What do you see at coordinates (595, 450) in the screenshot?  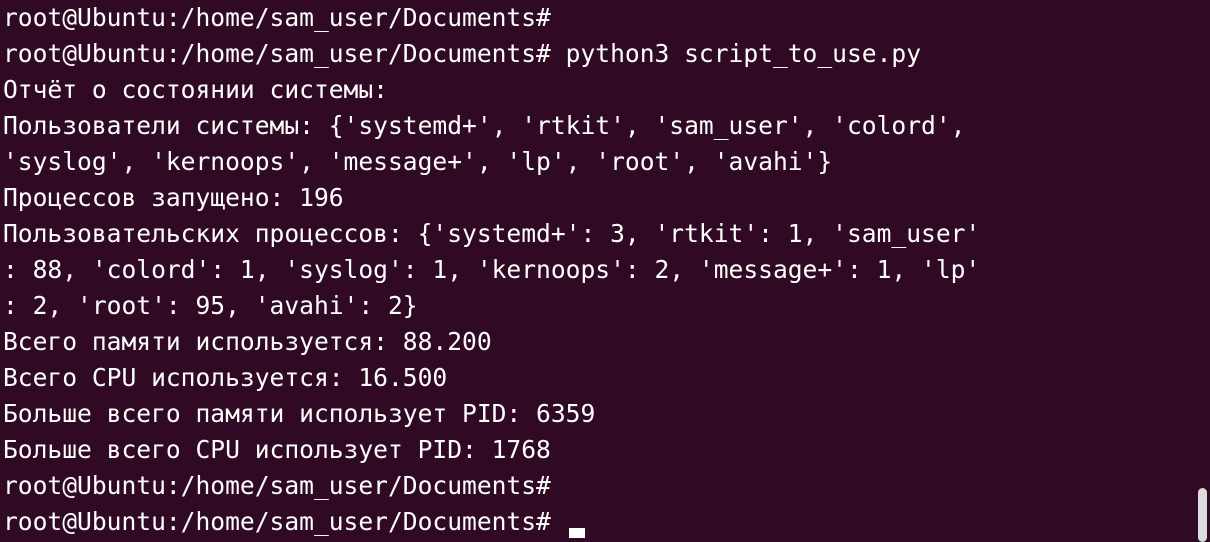 I see `output-line-top-cpu-pid: Больше всего CPU использует PID: 1768` at bounding box center [595, 450].